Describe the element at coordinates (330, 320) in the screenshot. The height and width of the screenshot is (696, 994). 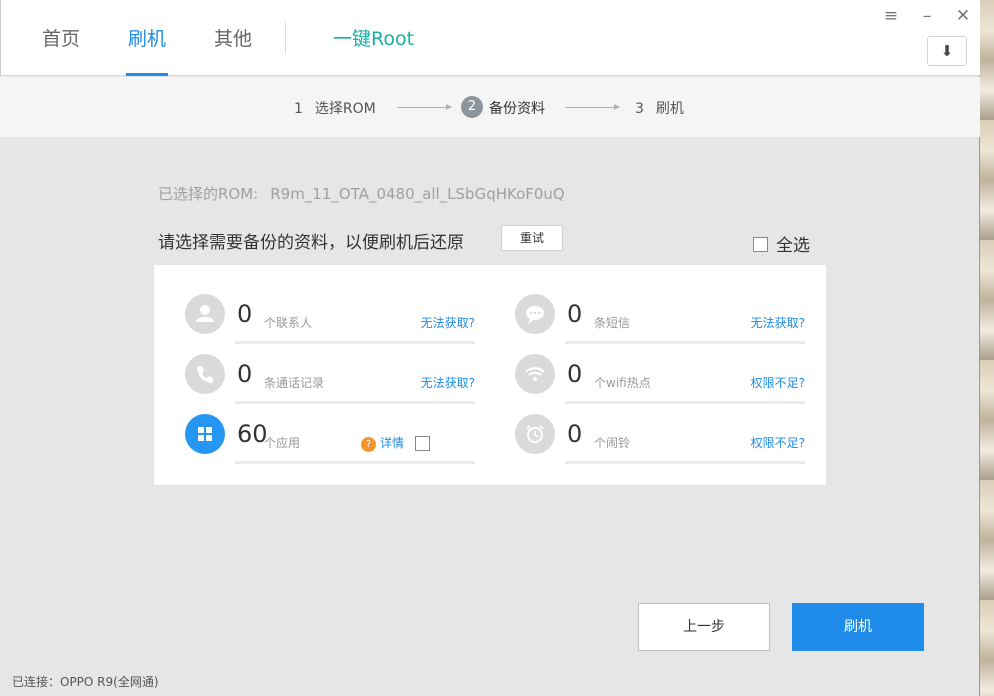
I see `backup-item-contacts: 0 个联系人 无法获取?` at that location.